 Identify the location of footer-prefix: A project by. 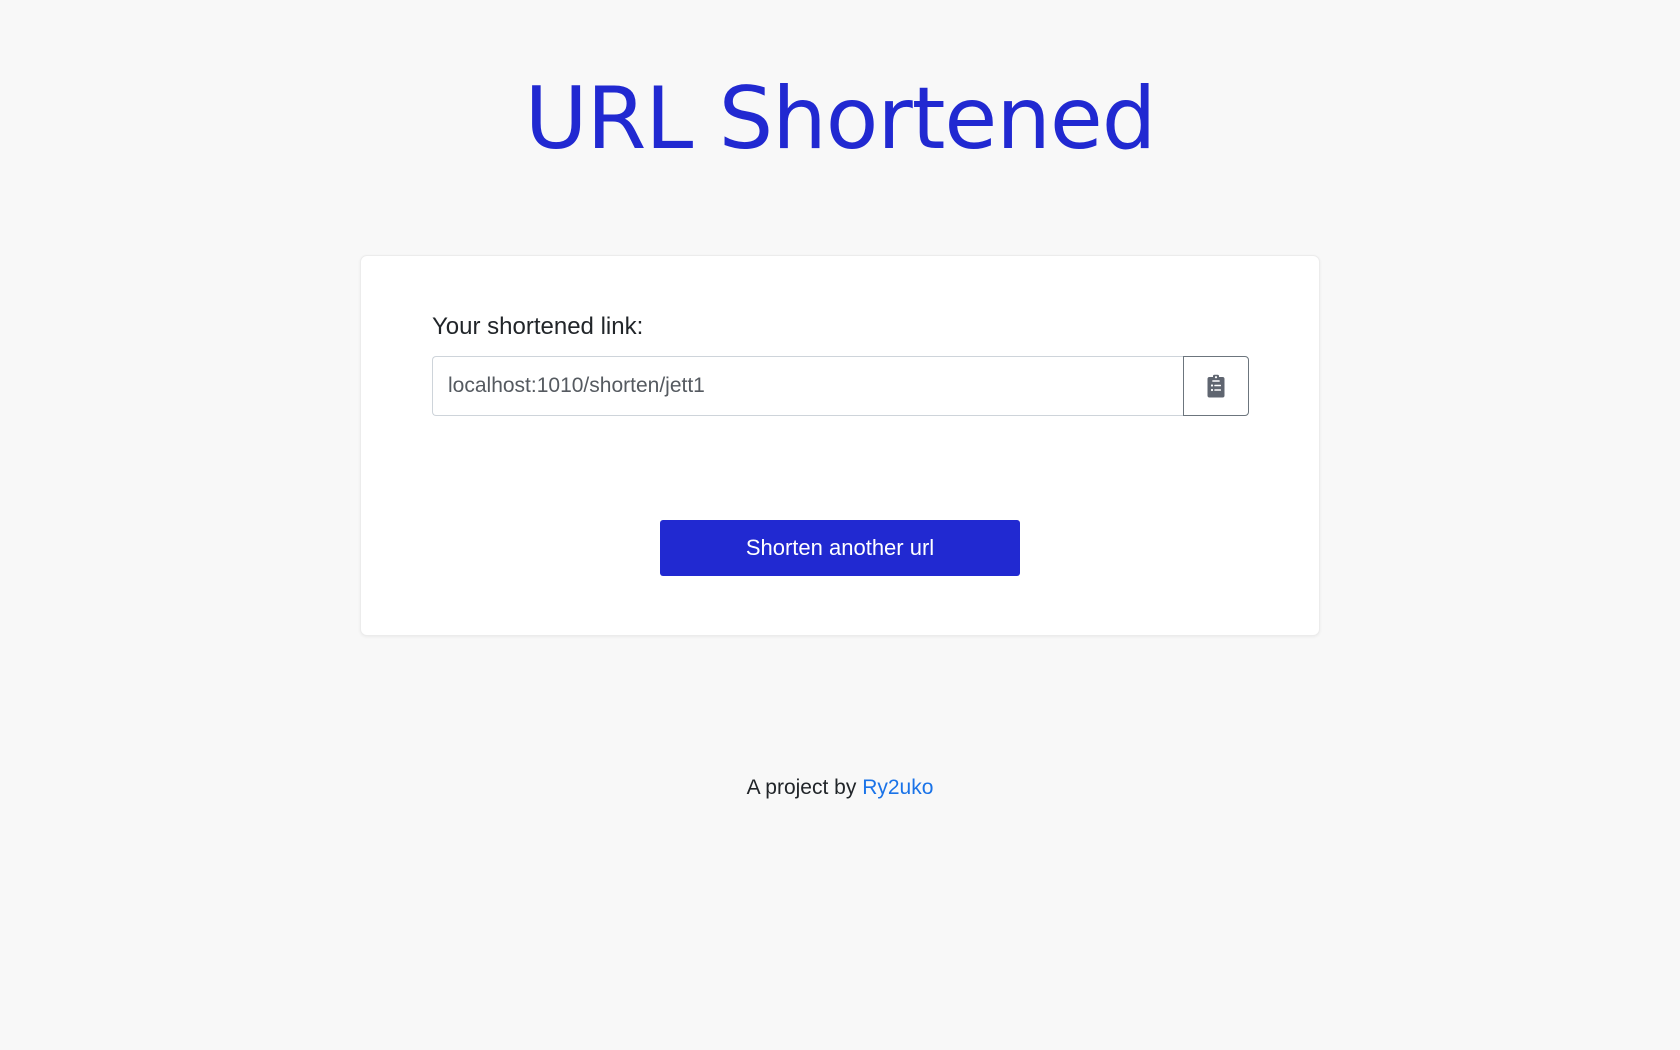
(801, 787).